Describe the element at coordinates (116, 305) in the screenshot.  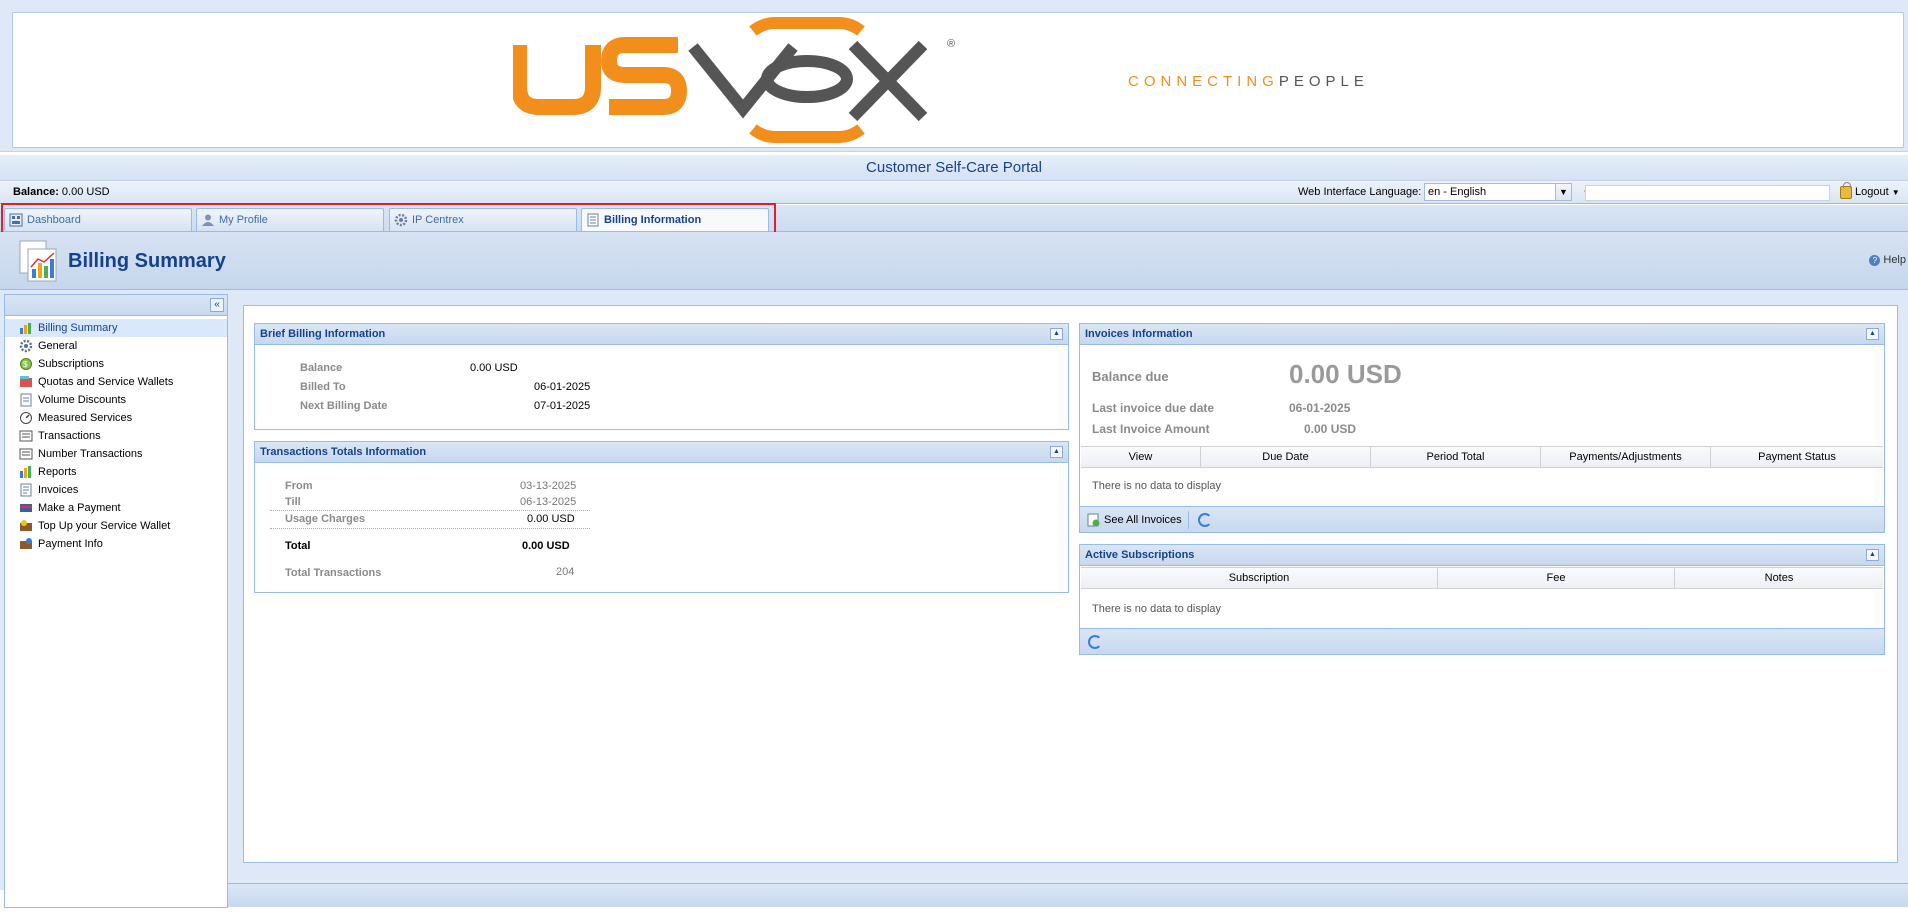
I see `sidebar-header: «` at that location.